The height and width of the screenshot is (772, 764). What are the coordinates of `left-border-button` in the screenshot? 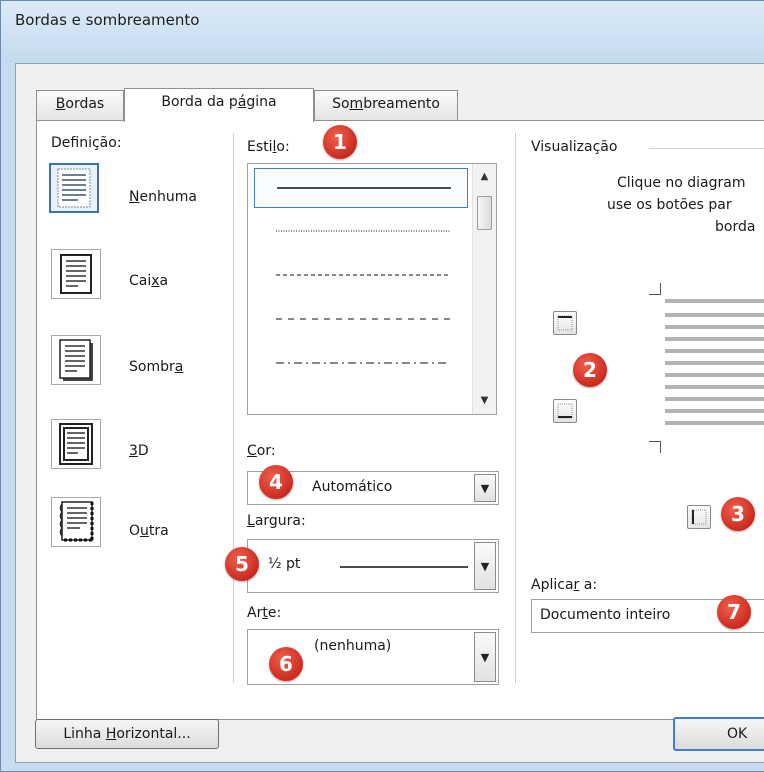 It's located at (699, 517).